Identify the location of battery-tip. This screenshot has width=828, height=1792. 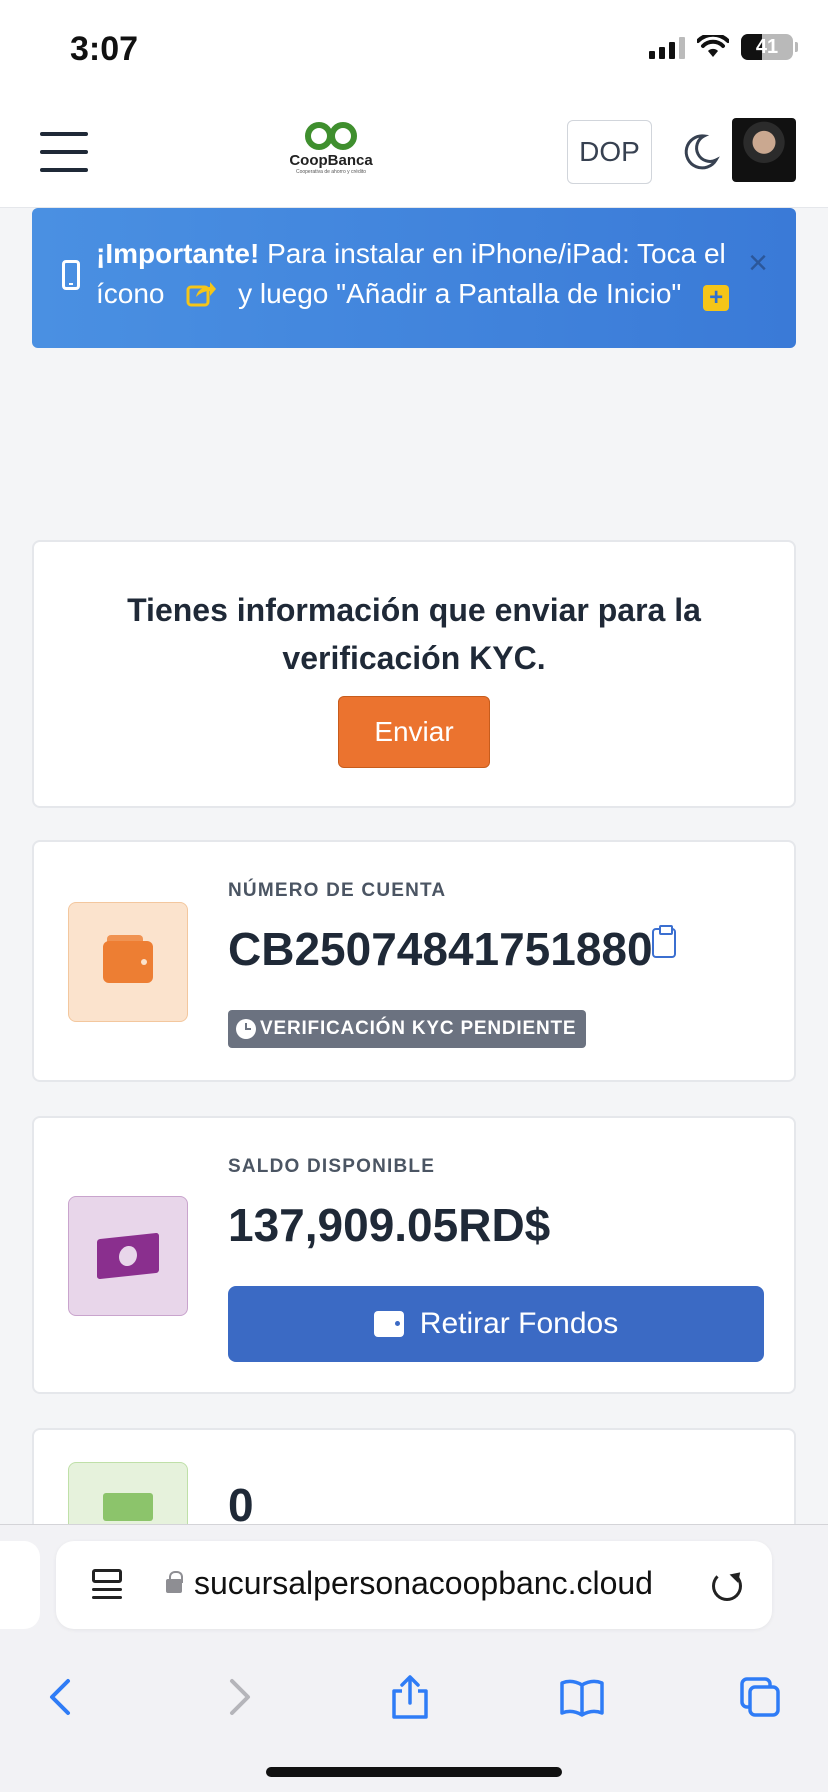
(796, 47).